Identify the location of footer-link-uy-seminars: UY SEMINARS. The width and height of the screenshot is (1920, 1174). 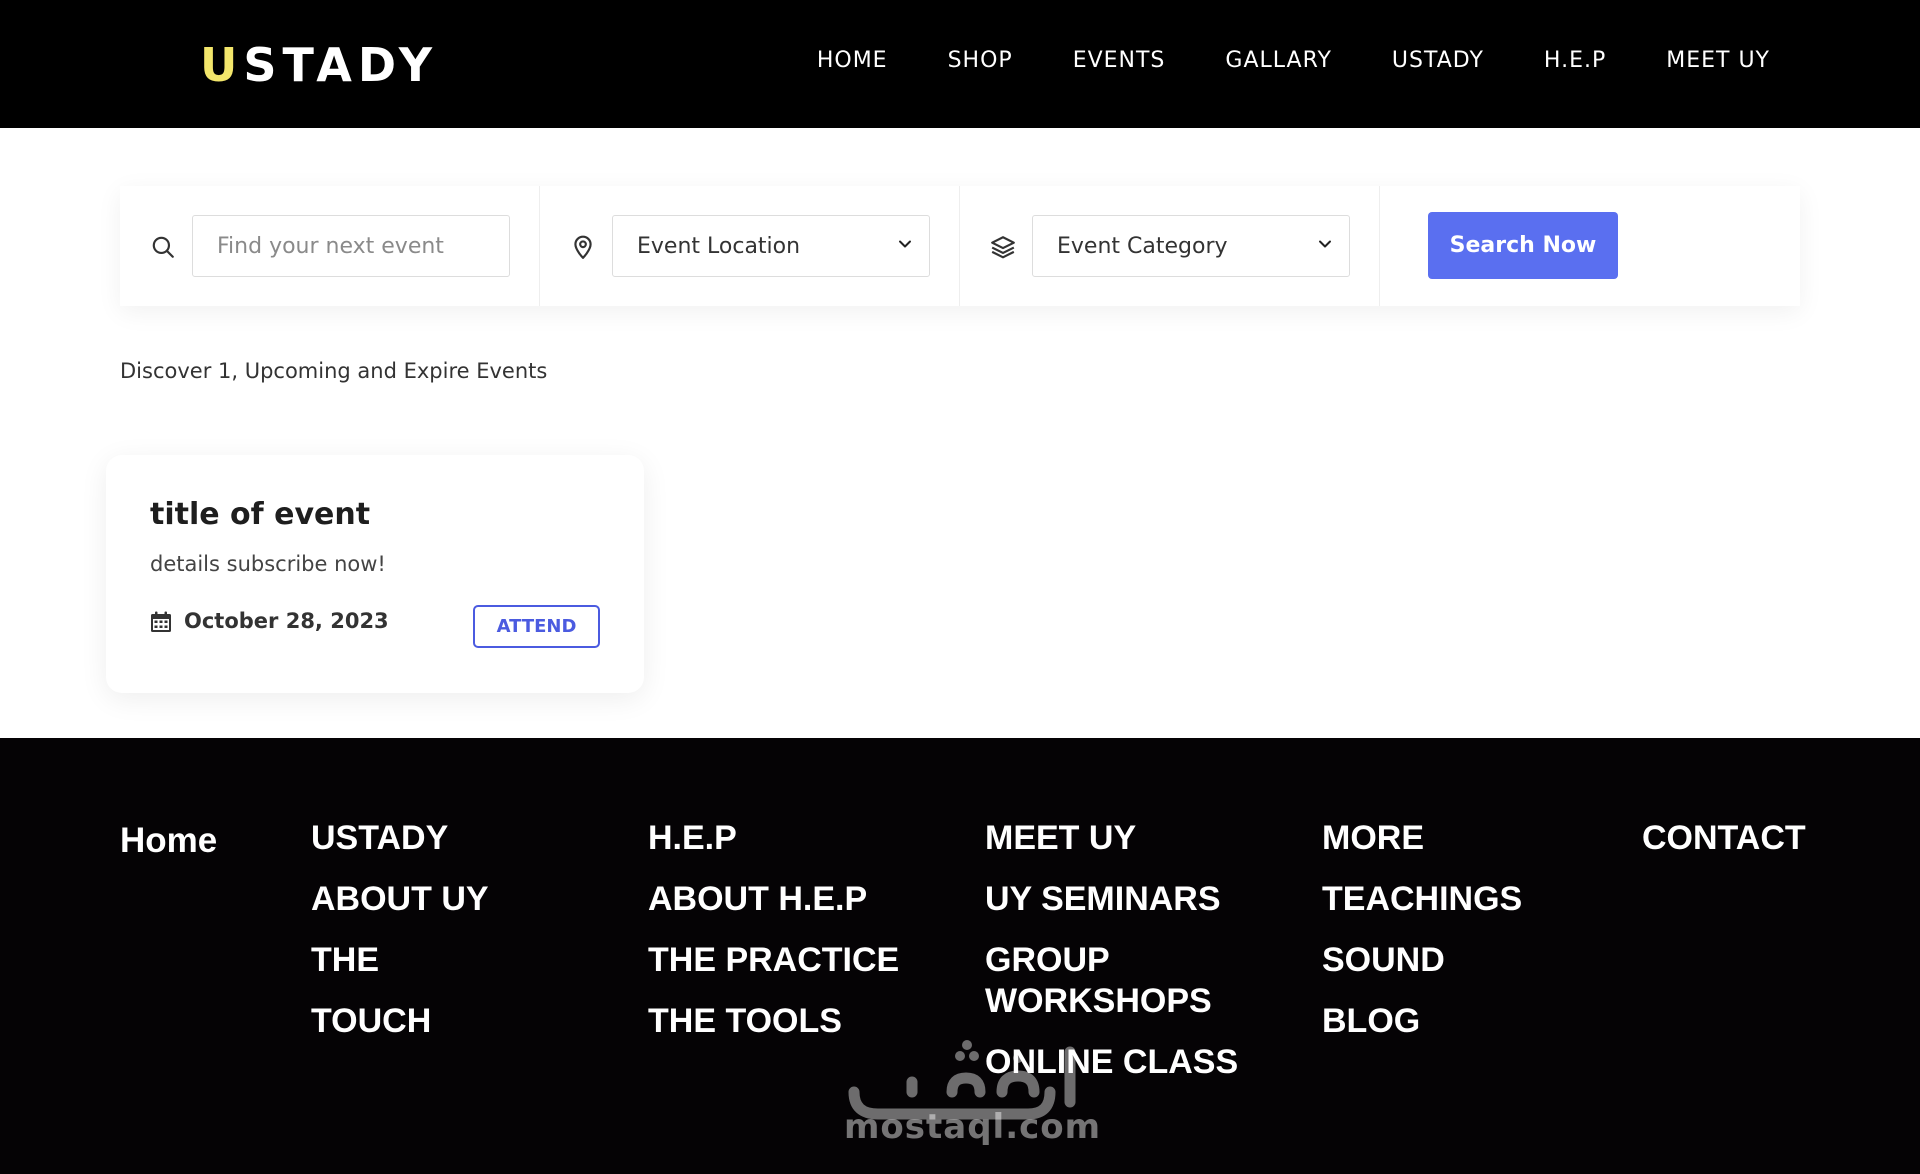
(1111, 899).